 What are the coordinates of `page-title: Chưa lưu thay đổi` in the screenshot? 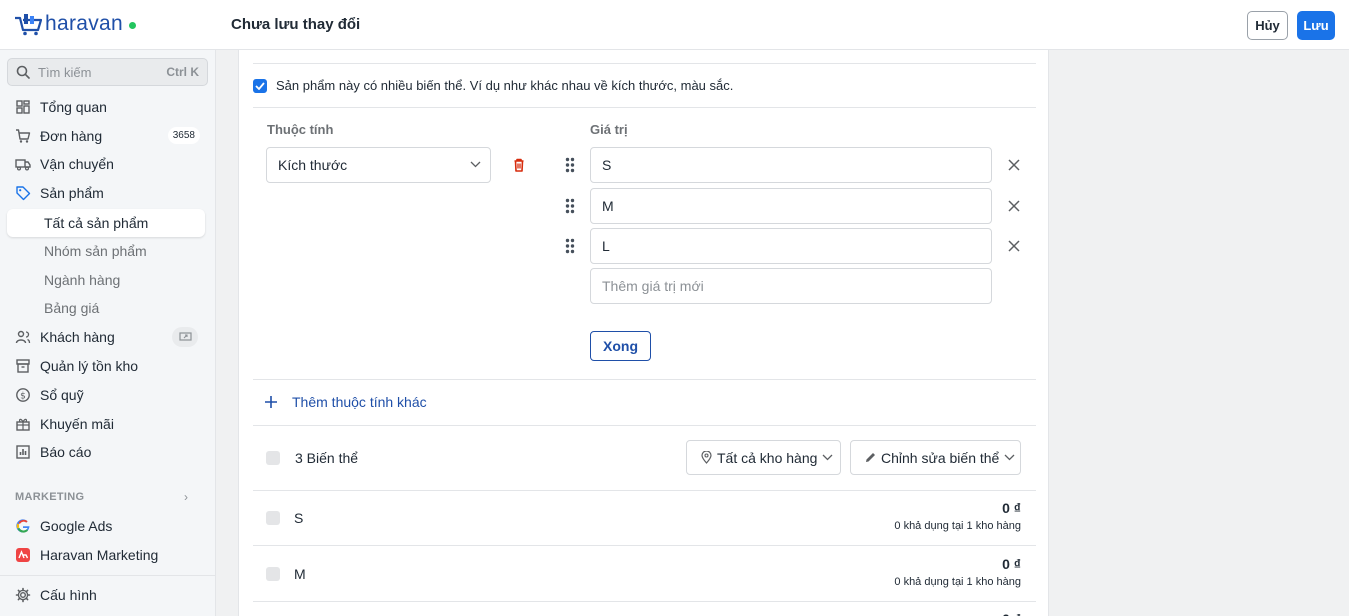 It's located at (296, 24).